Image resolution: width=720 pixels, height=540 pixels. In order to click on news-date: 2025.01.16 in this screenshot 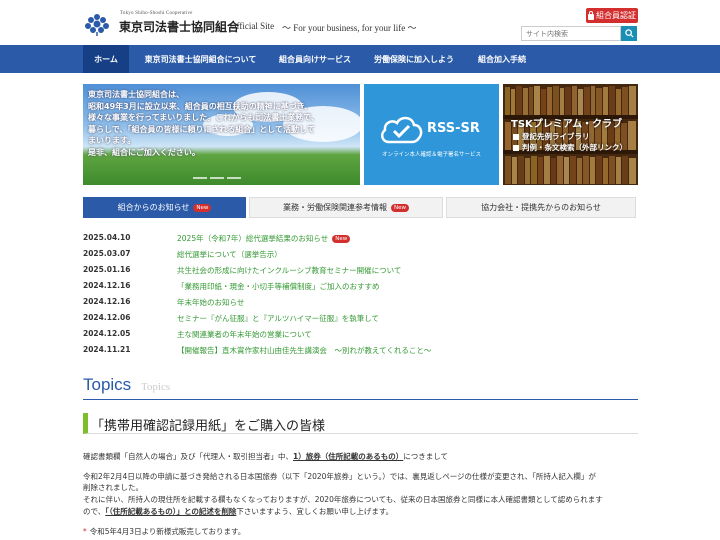, I will do `click(107, 269)`.